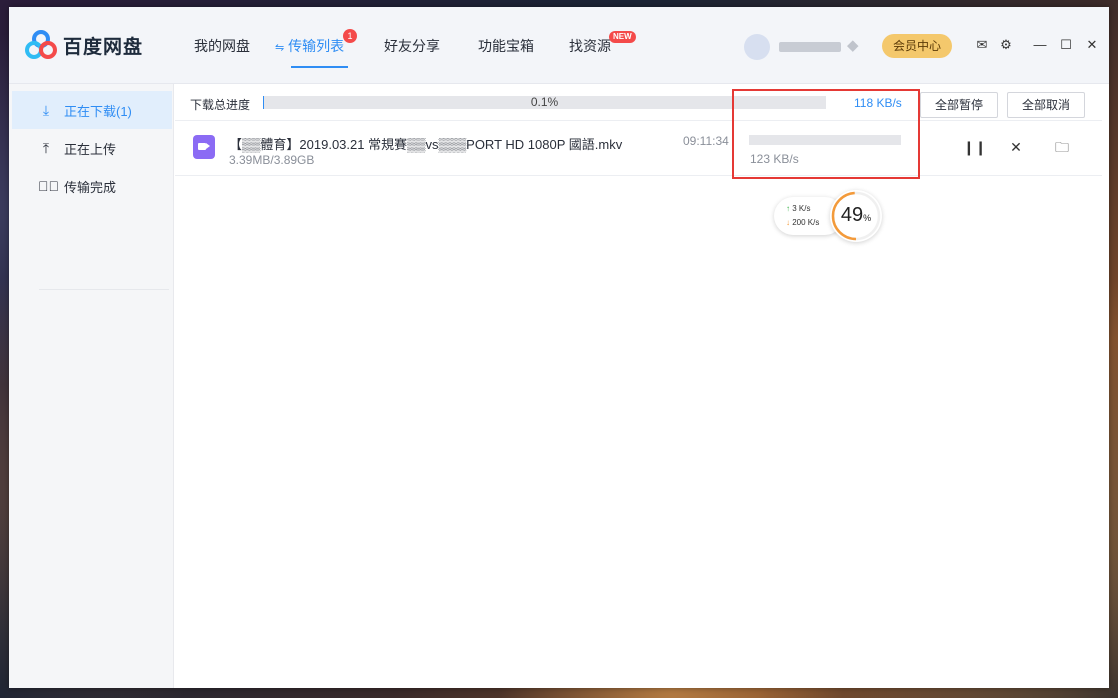 Image resolution: width=1118 pixels, height=698 pixels. I want to click on sidebar-item-label: 正在上传, so click(90, 149).